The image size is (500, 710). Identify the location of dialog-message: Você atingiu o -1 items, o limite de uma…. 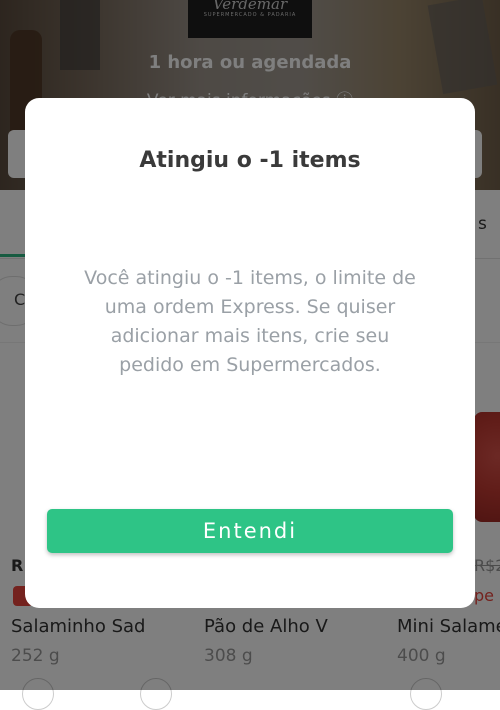
(250, 321).